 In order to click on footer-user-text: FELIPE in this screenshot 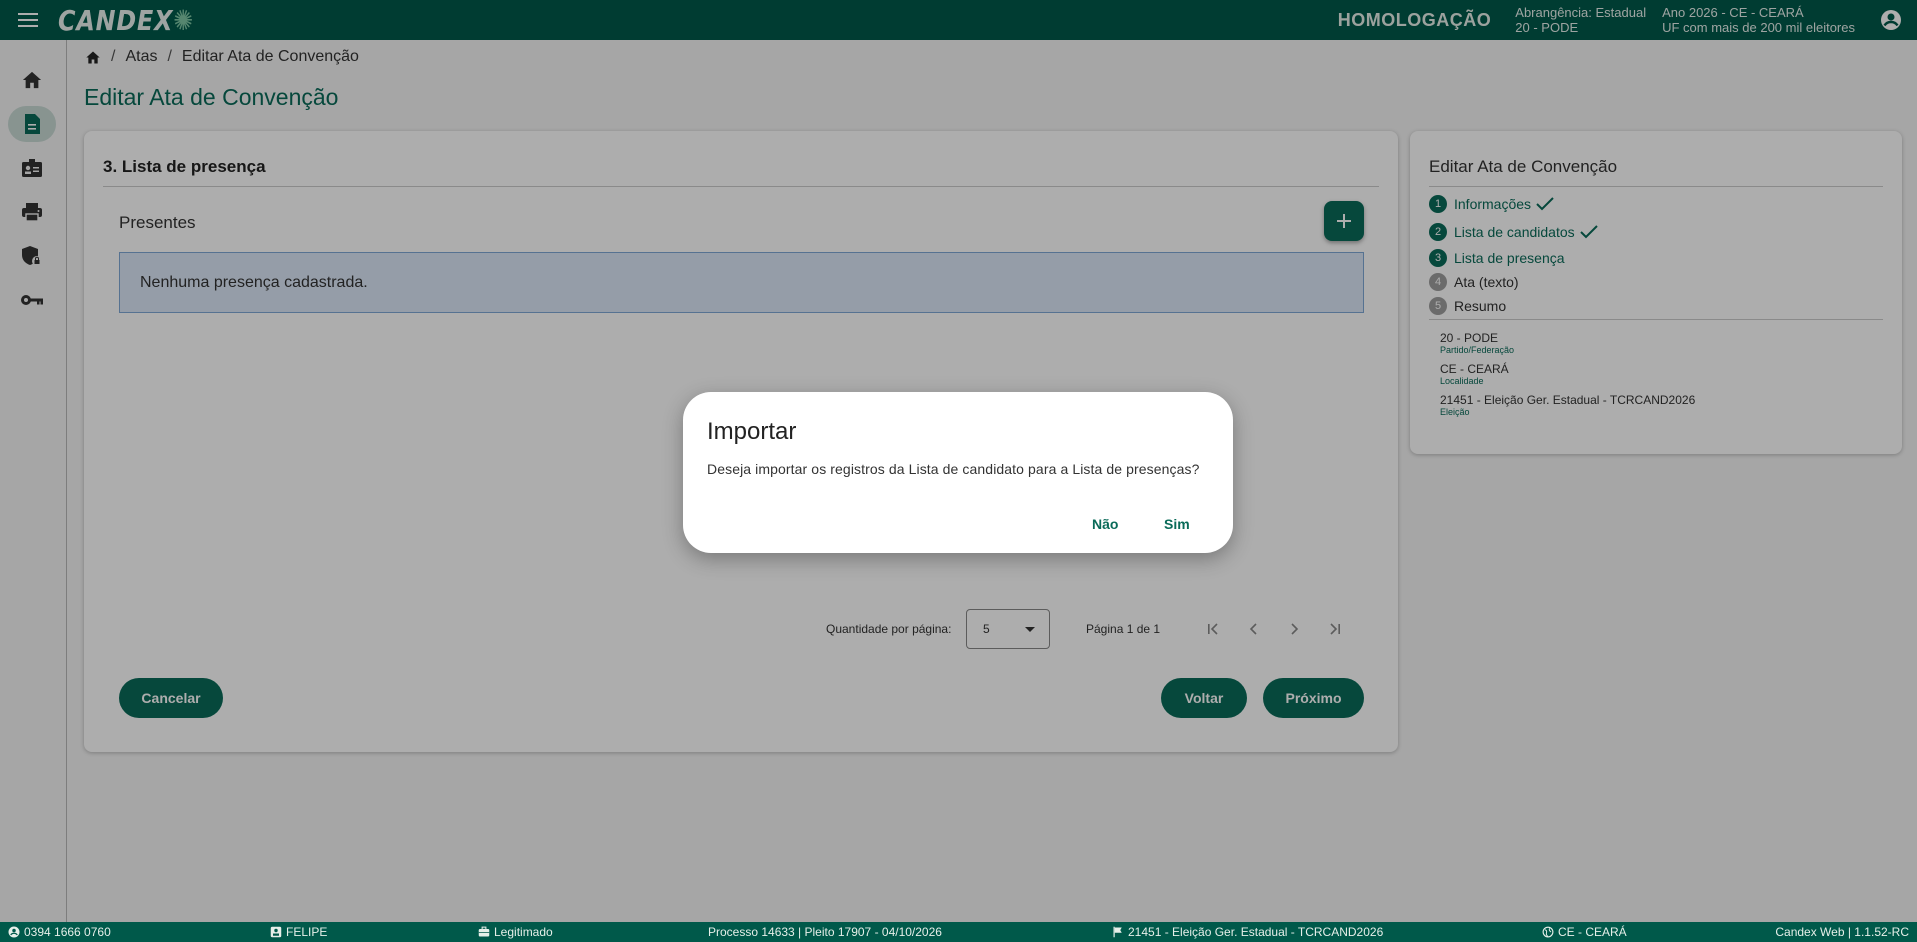, I will do `click(307, 932)`.